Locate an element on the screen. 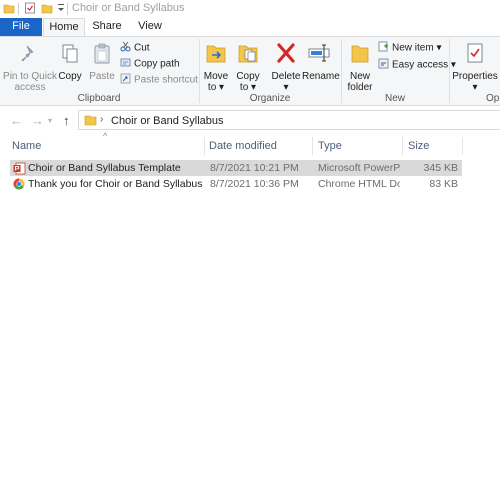 The width and height of the screenshot is (500, 500). file-date: 8/7/2021 10:21 PM is located at coordinates (254, 168).